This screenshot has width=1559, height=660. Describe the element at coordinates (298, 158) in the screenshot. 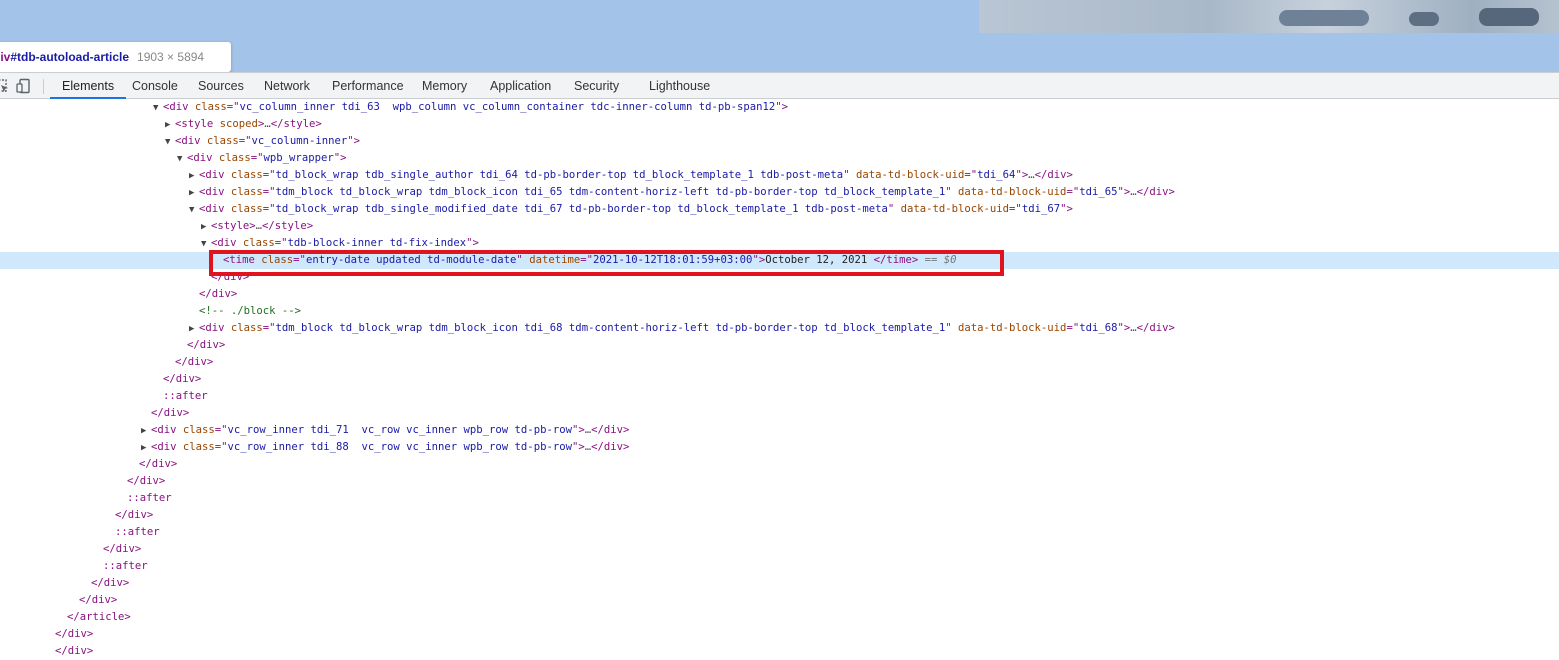

I see `dom-token: wpb_wrapper` at that location.